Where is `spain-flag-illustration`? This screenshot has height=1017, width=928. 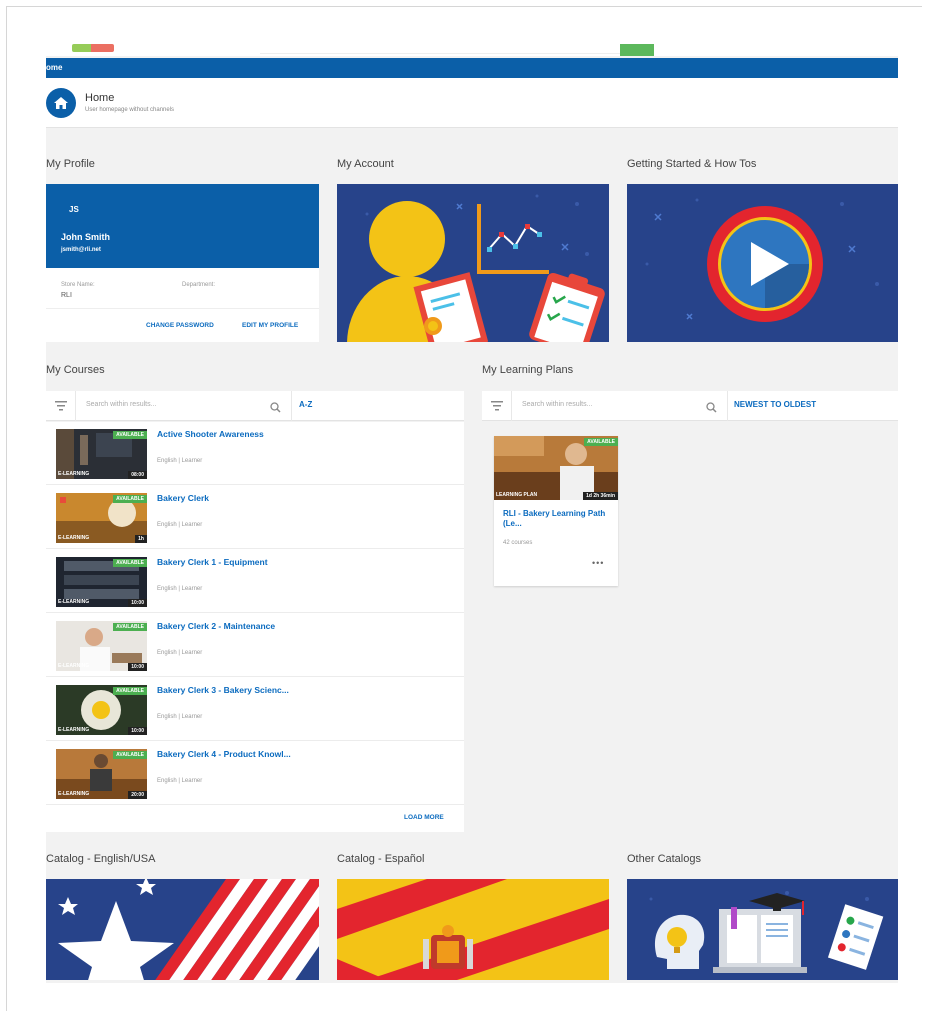 spain-flag-illustration is located at coordinates (473, 929).